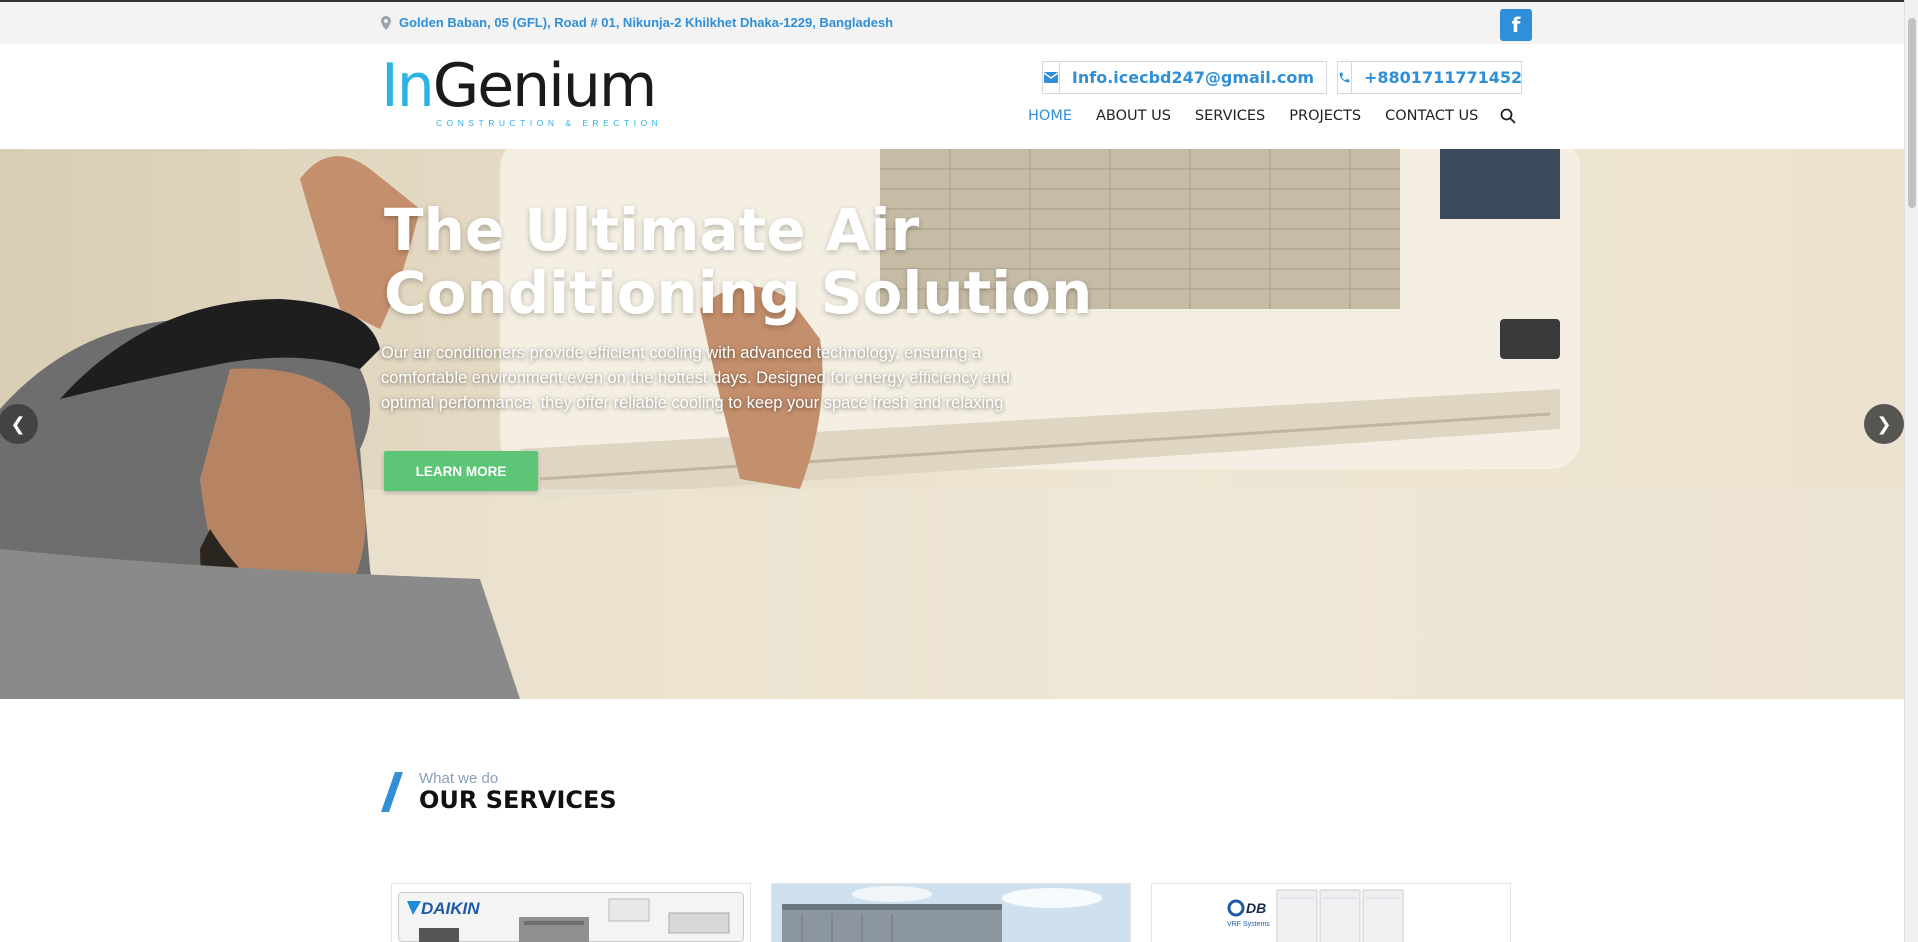 This screenshot has height=942, width=1918. I want to click on page-scrollbar, so click(1911, 471).